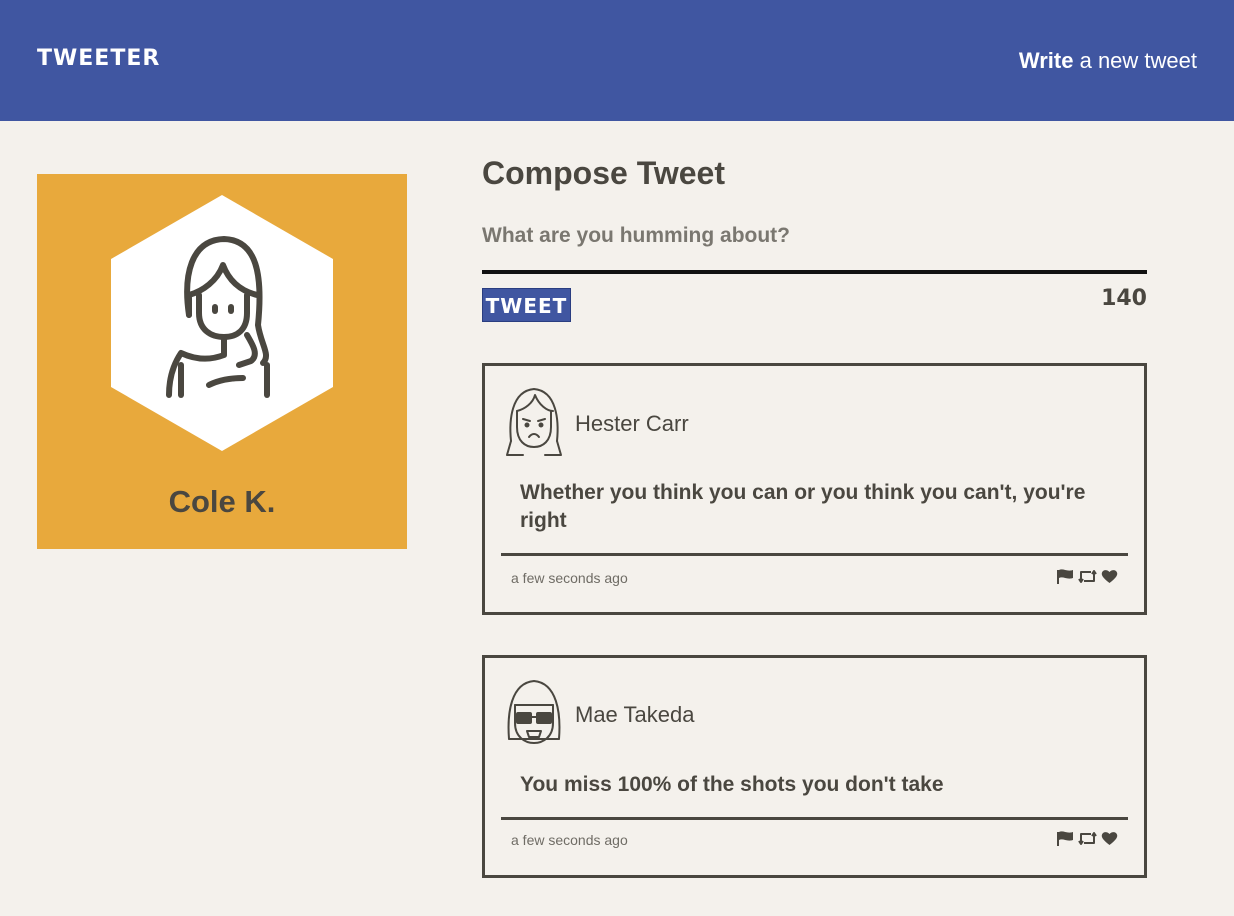  What do you see at coordinates (617, 60) in the screenshot?
I see `top-nav: TWEETER Write a new tweet` at bounding box center [617, 60].